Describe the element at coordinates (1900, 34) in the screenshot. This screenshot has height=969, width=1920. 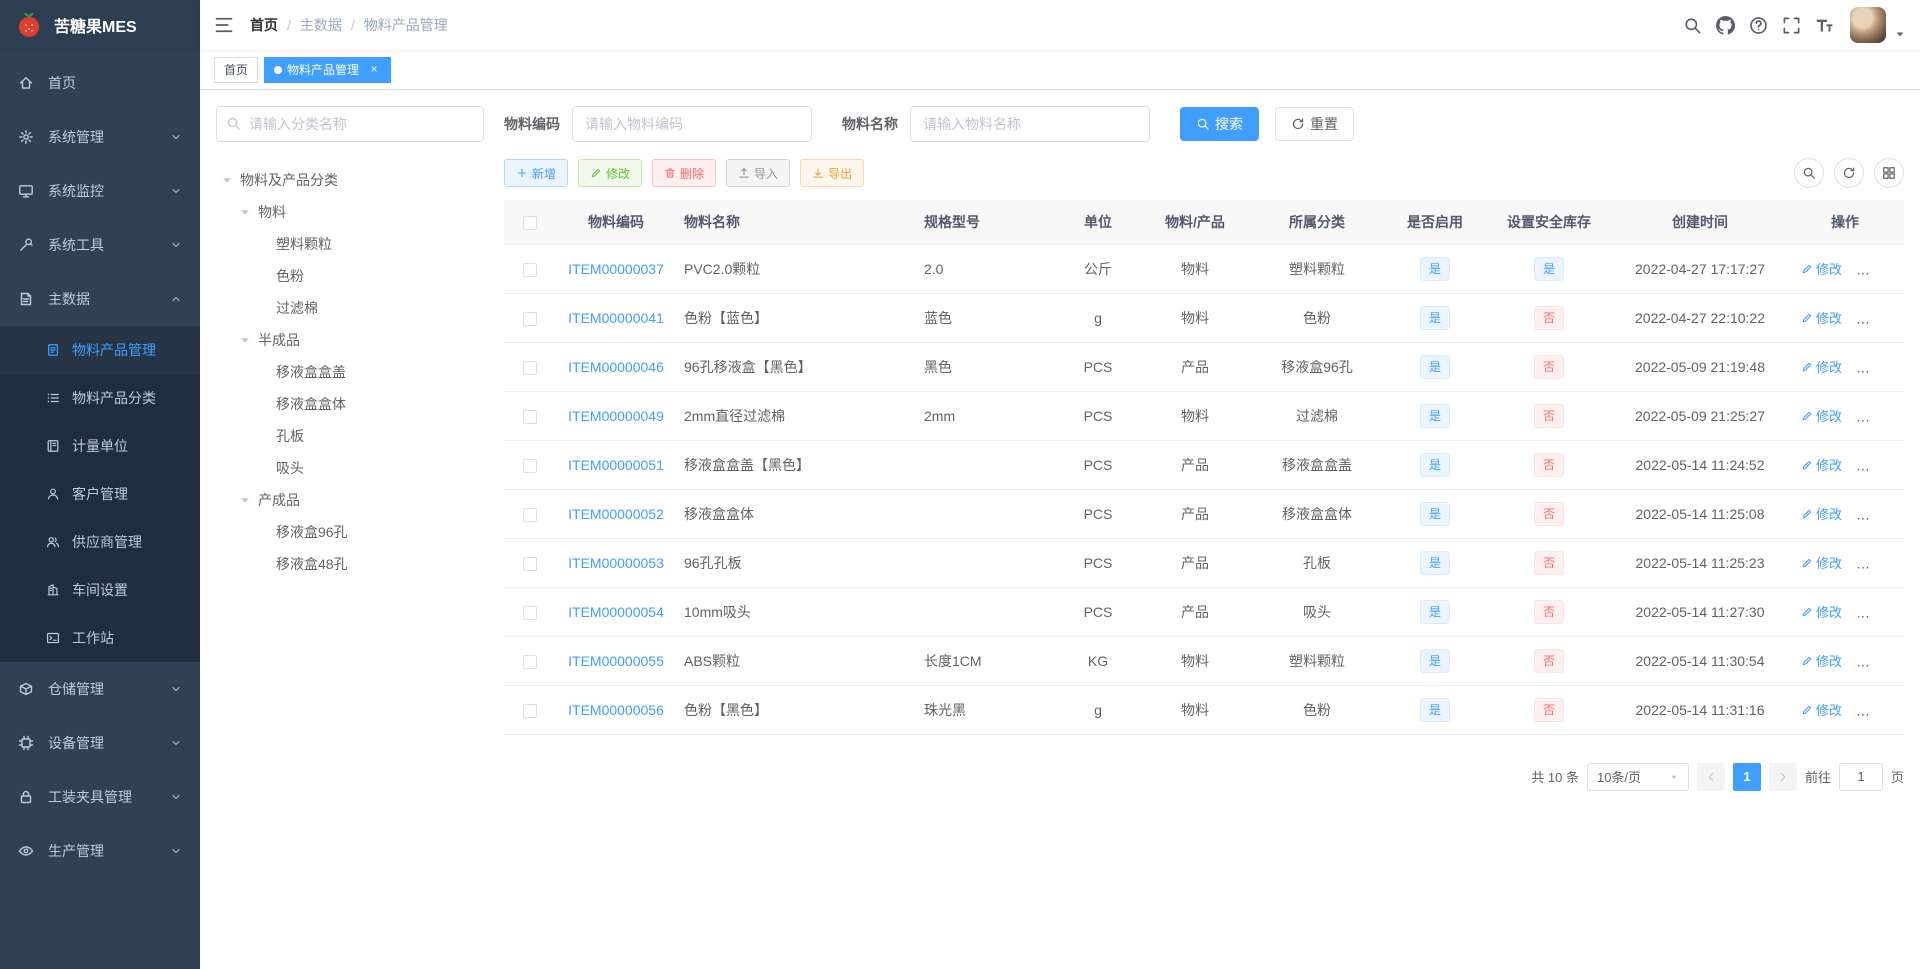
I see `avatar-caret-down-icon` at that location.